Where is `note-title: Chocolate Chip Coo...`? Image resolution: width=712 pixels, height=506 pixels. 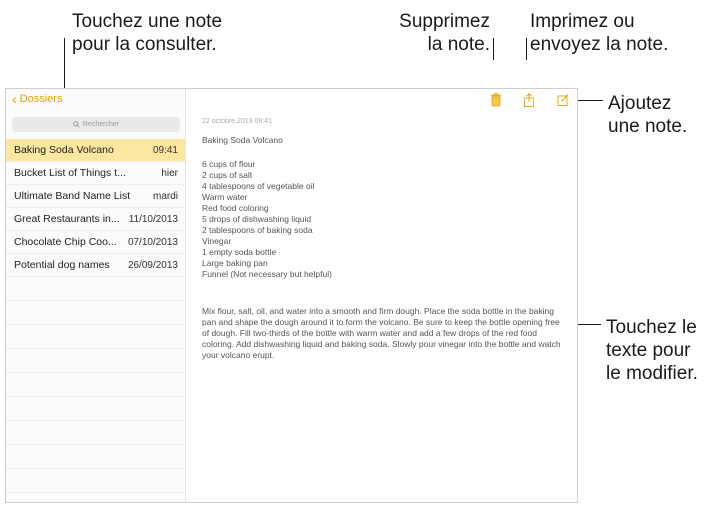
note-title: Chocolate Chip Coo... is located at coordinates (65, 242).